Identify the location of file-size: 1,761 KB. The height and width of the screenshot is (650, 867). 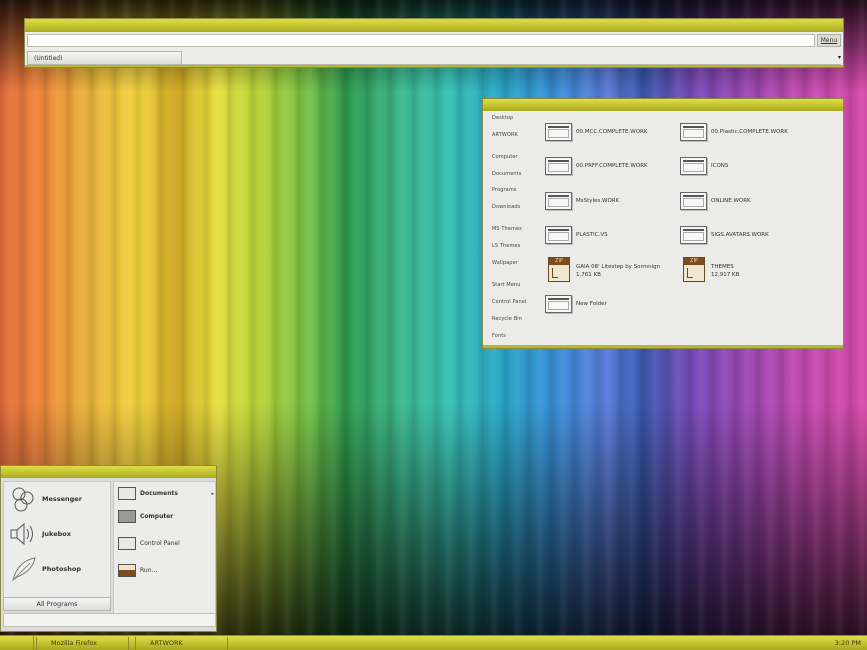
(588, 274).